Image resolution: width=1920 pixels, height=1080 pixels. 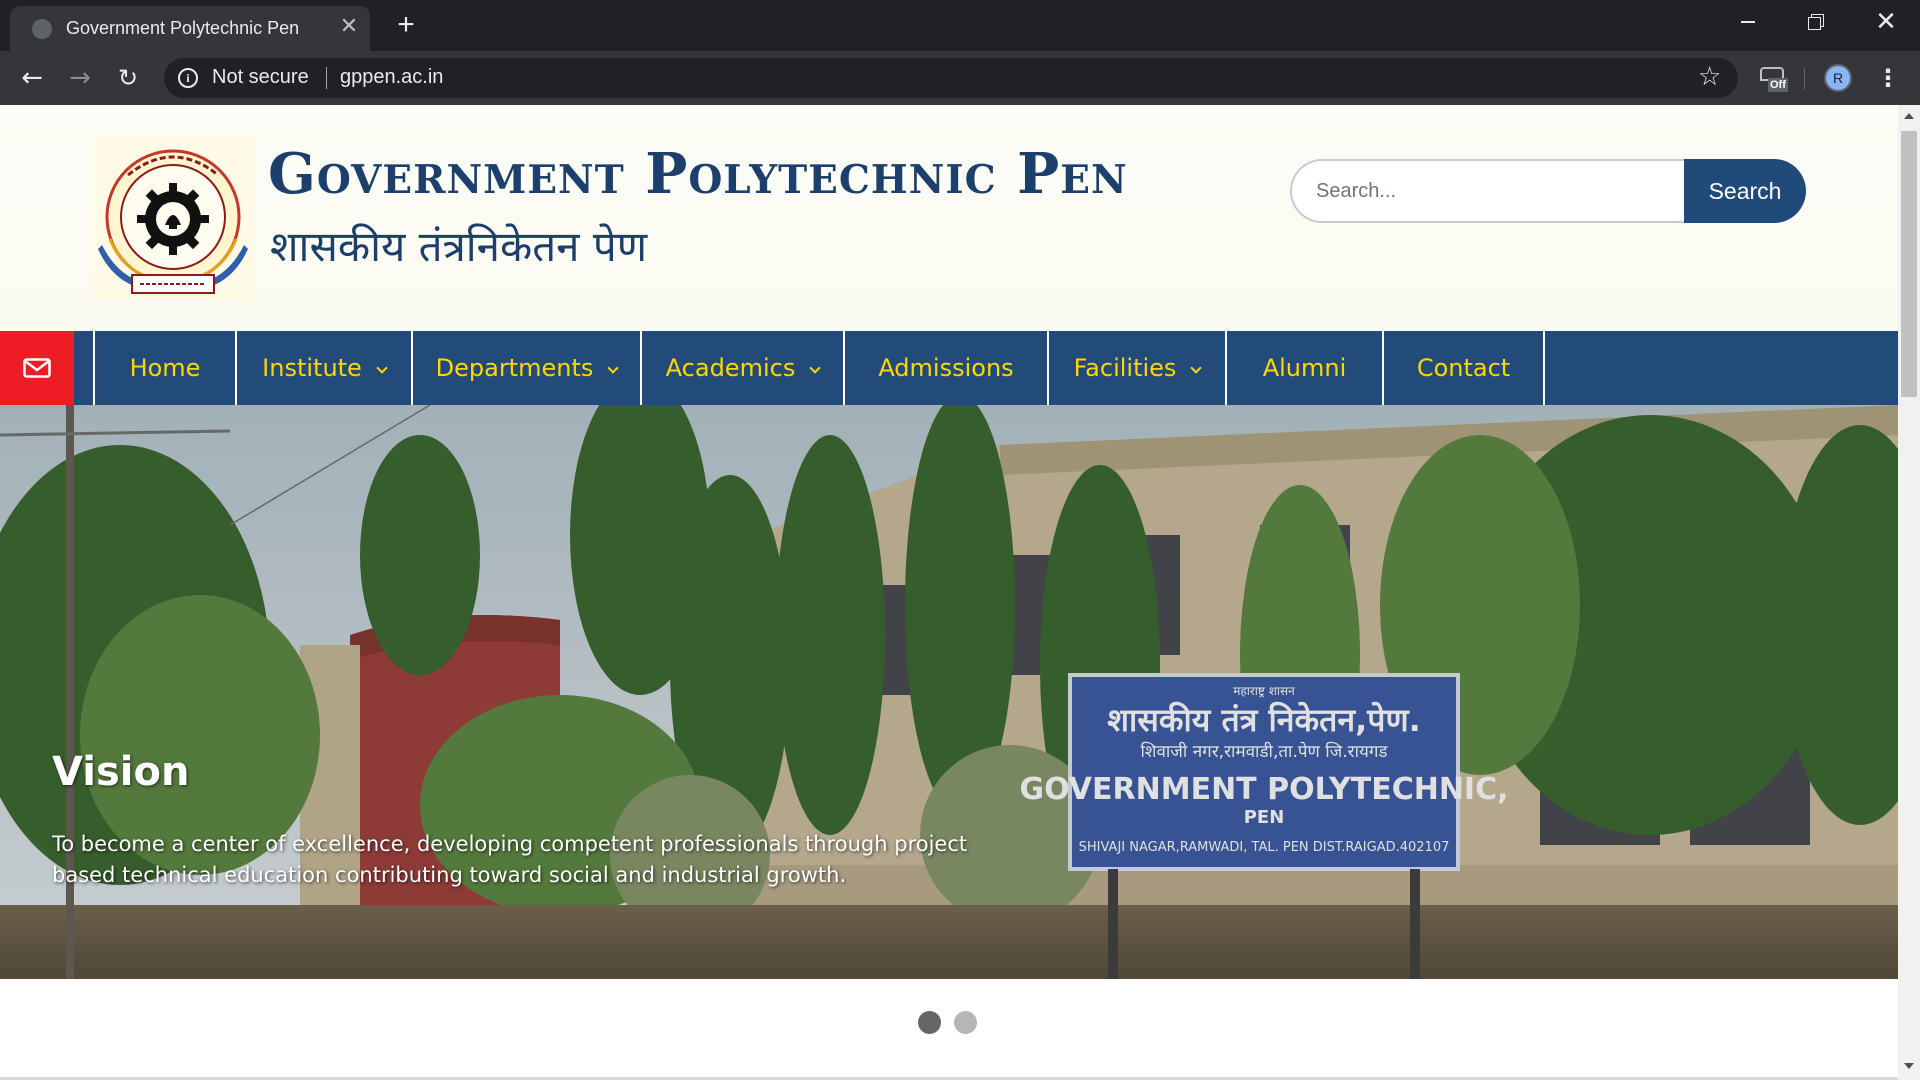 I want to click on nav-institute-label: Institute, so click(x=312, y=368).